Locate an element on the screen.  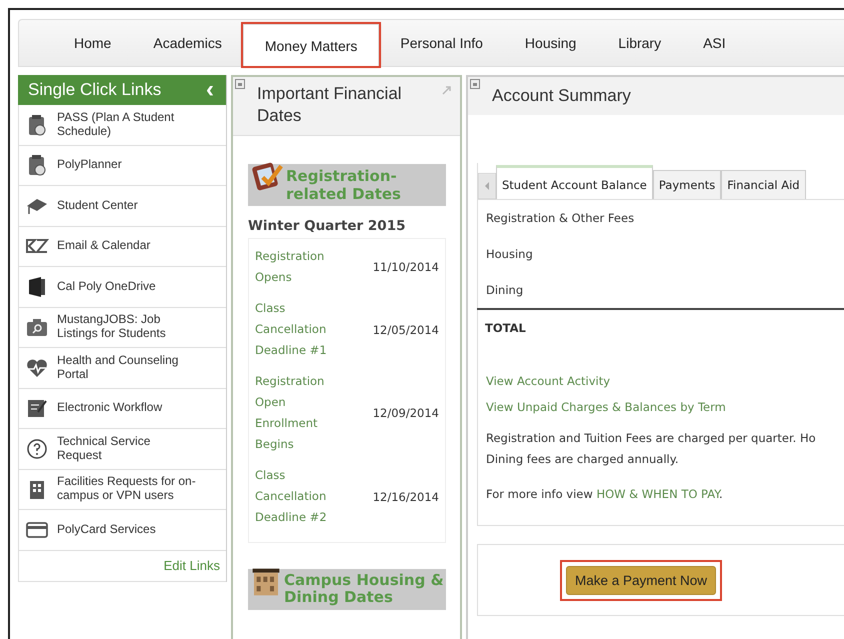
question-icon is located at coordinates (37, 448).